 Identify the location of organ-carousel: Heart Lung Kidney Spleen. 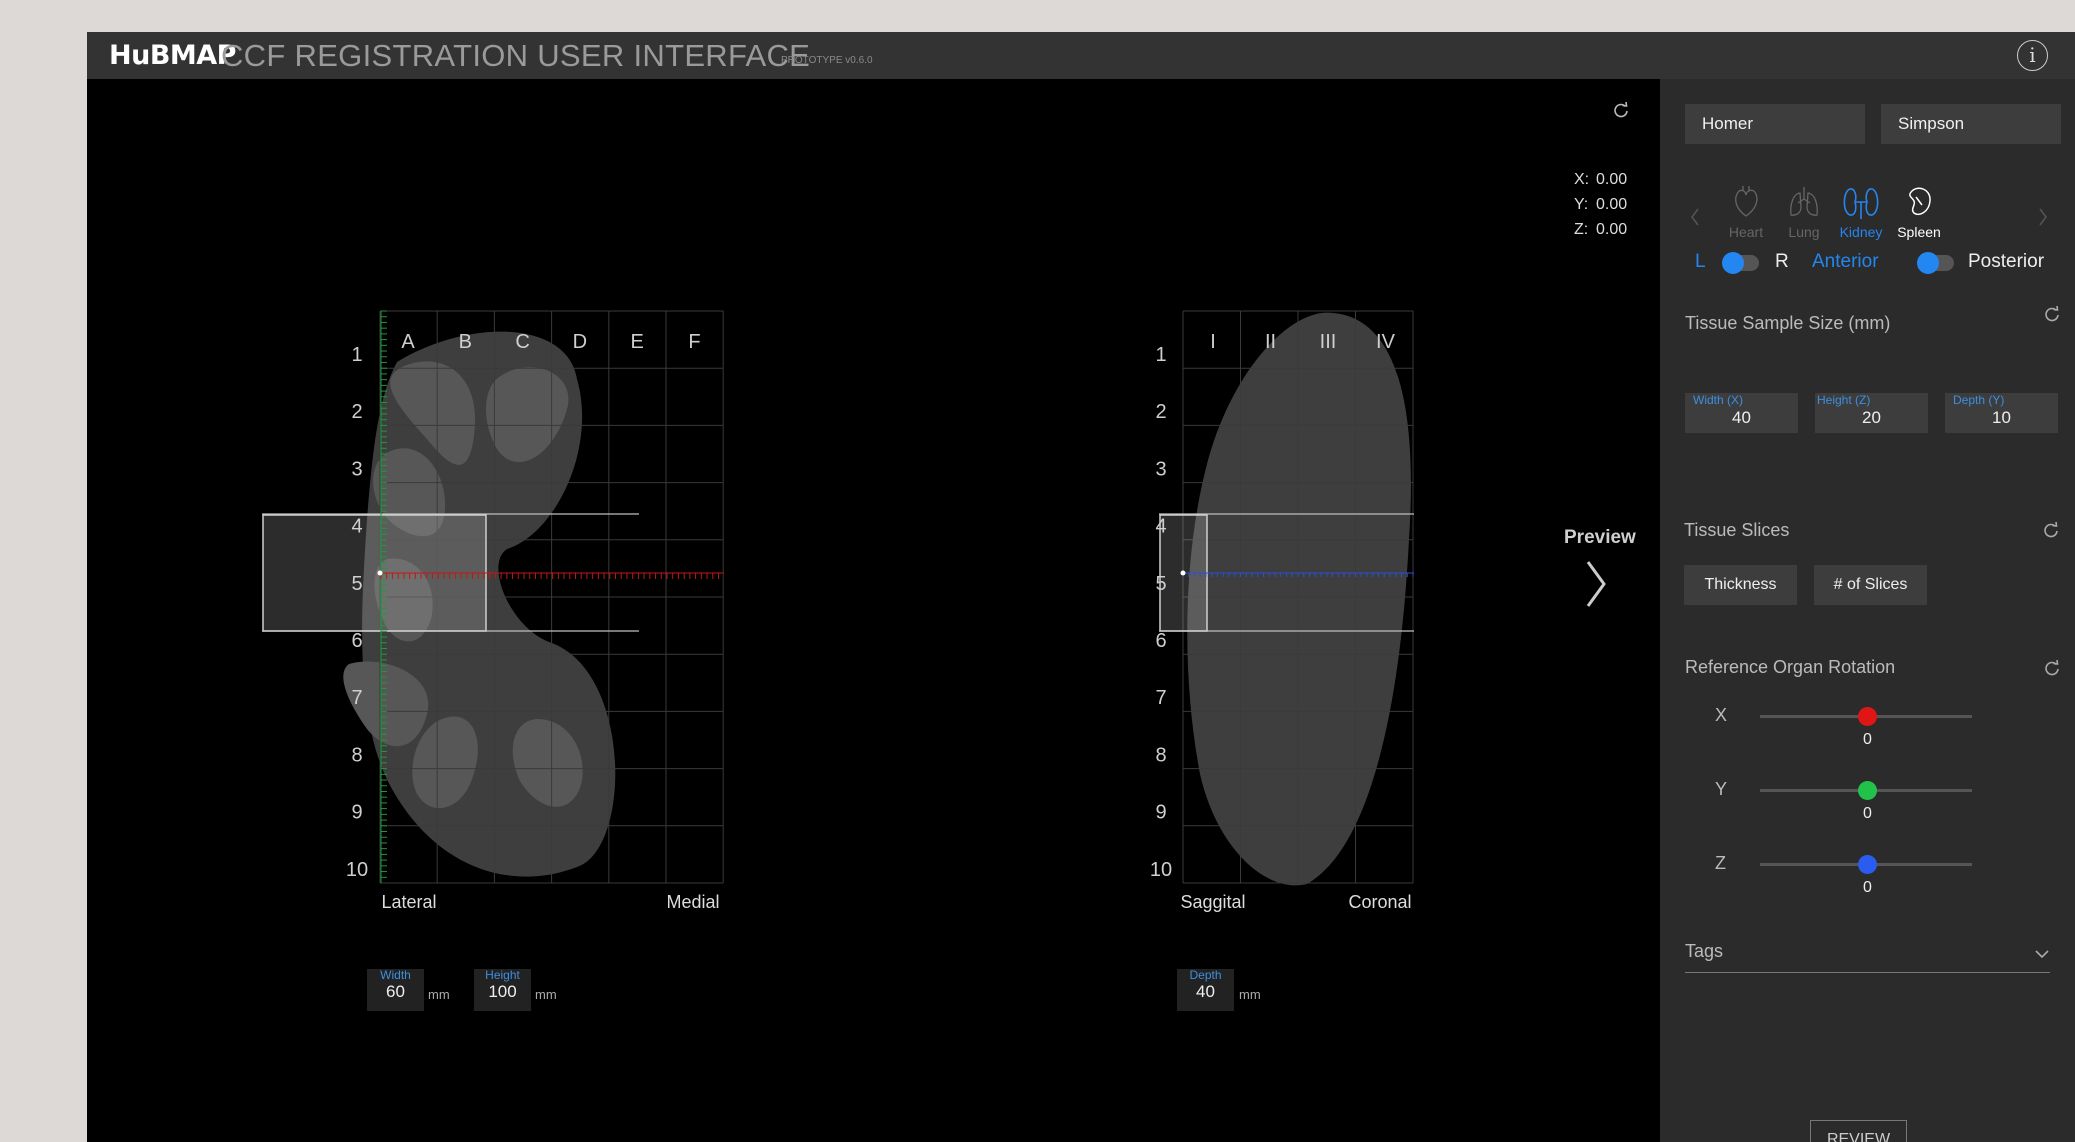
(1867, 215).